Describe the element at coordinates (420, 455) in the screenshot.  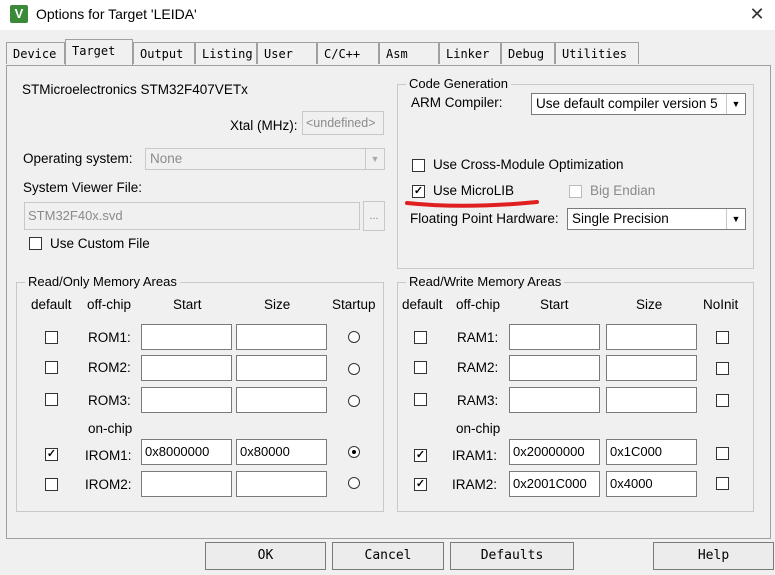
I see `iram1-default-checkbox: ✓` at that location.